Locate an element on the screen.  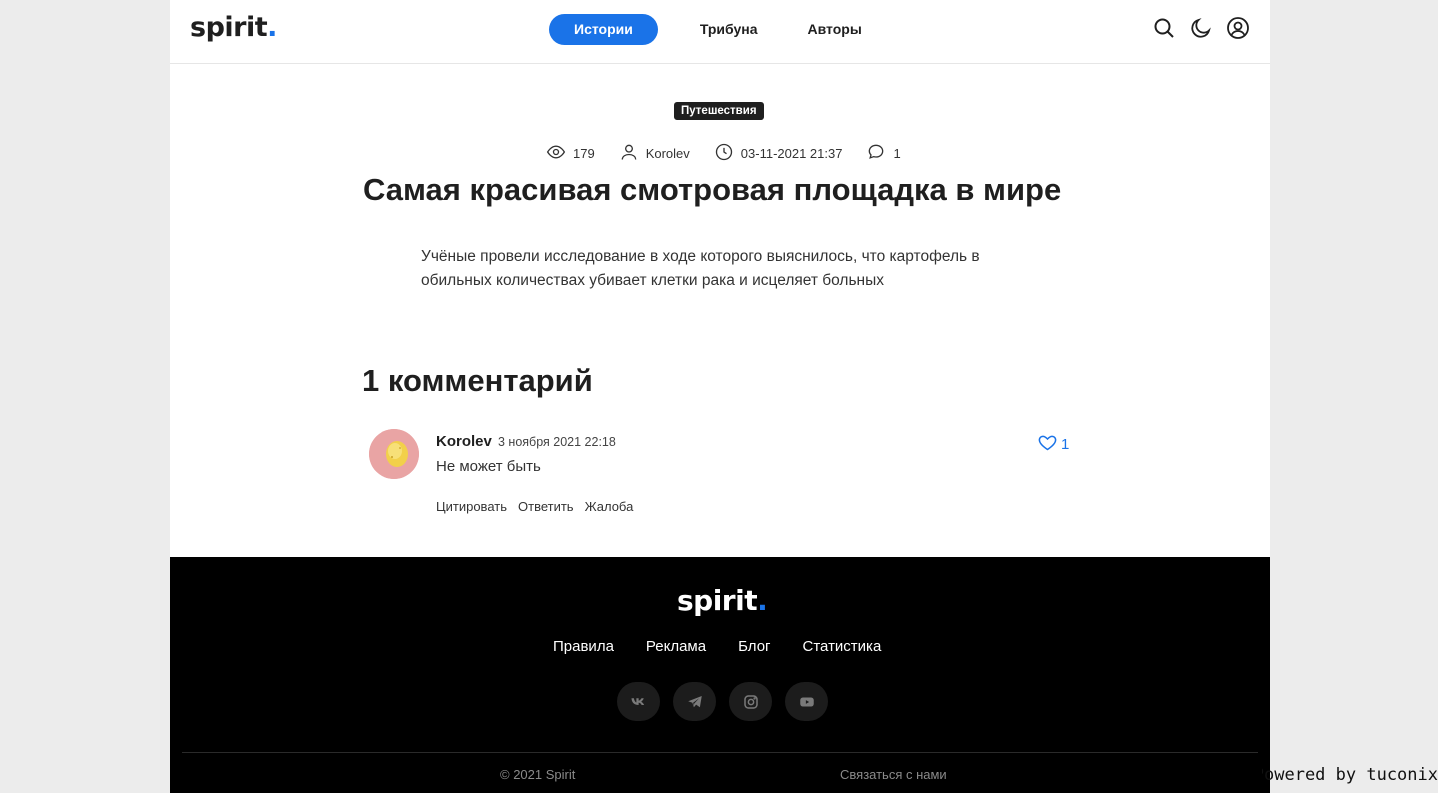
header-actions is located at coordinates (1201, 28).